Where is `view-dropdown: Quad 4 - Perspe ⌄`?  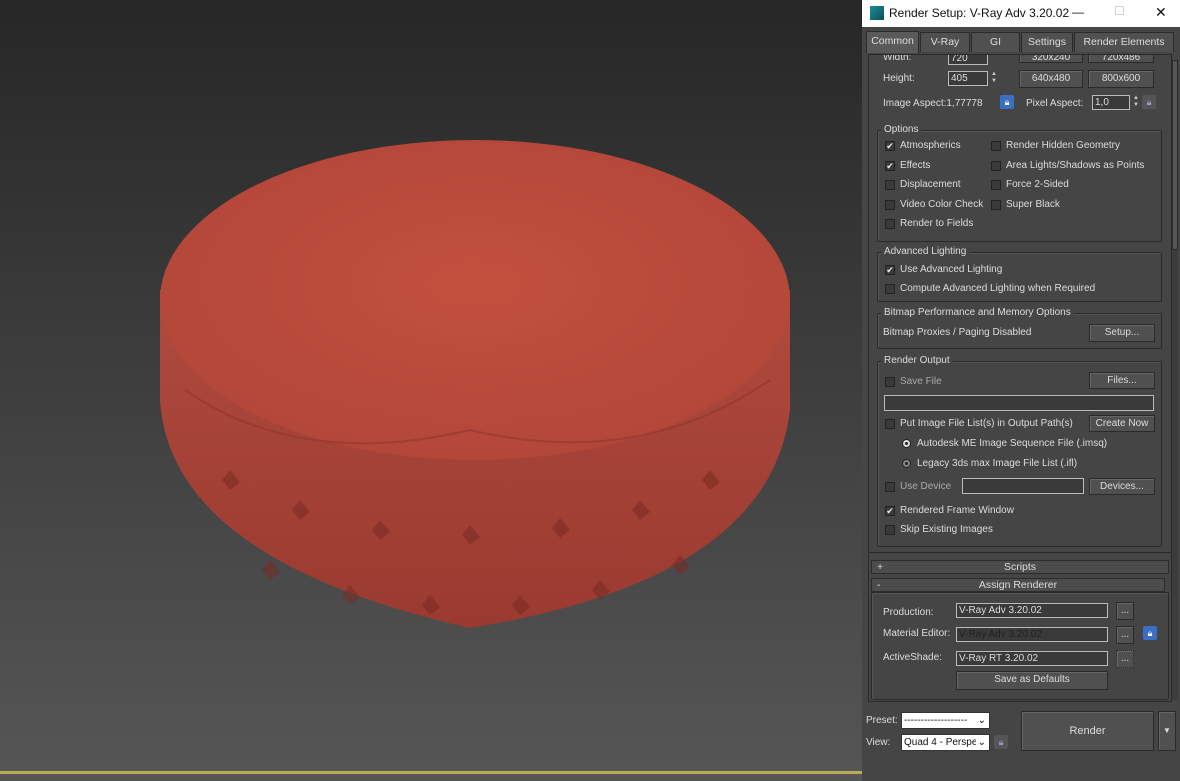 view-dropdown: Quad 4 - Perspe ⌄ is located at coordinates (945, 742).